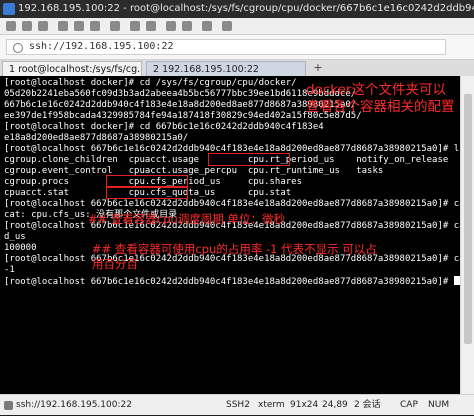  What do you see at coordinates (96, 138) in the screenshot?
I see `terminal-line: e18a8d200ed8ae877d8687a38980215a0/` at bounding box center [96, 138].